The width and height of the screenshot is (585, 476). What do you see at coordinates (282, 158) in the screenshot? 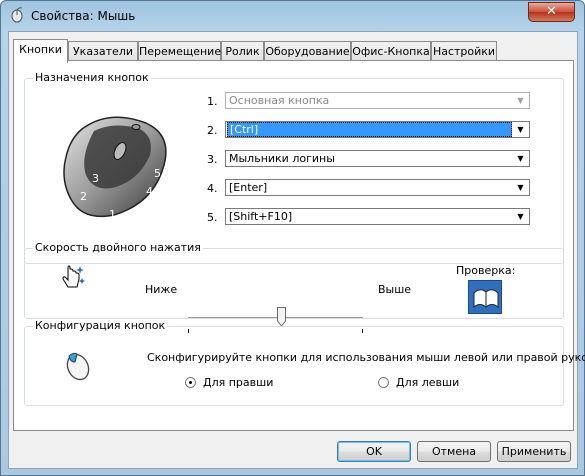
I see `button-3-value: Мыльники логины` at bounding box center [282, 158].